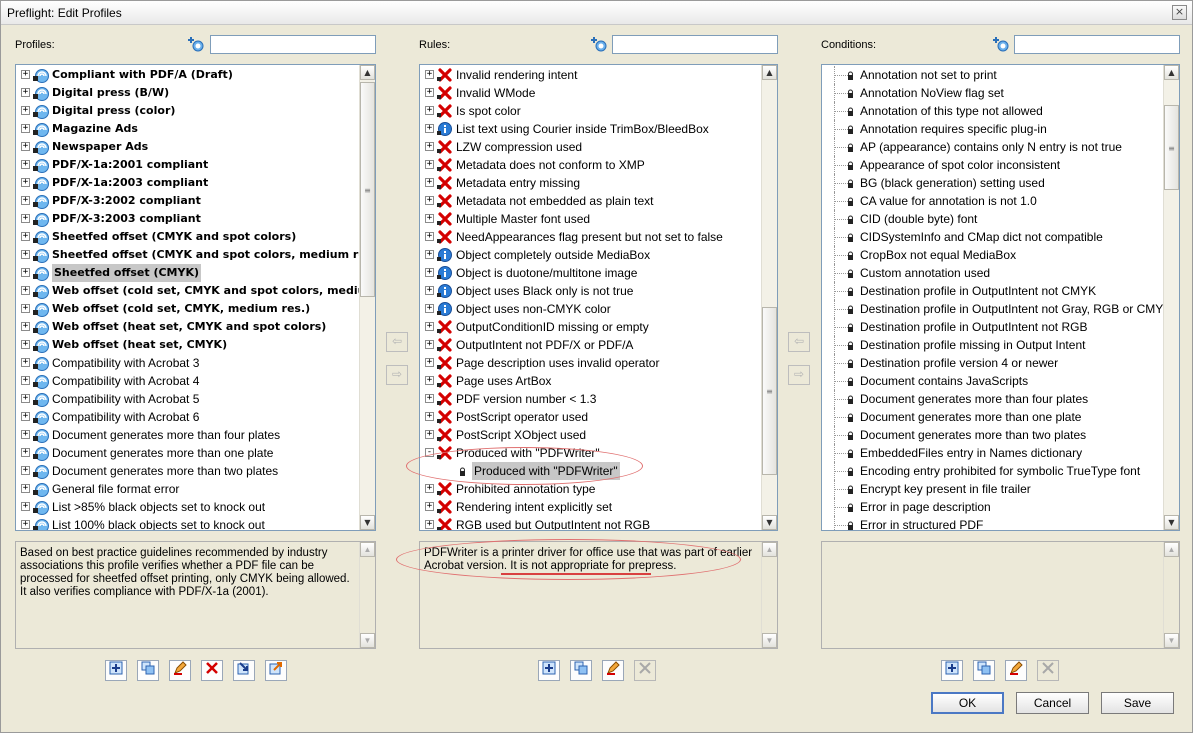  I want to click on delete-condition-button, so click(1048, 670).